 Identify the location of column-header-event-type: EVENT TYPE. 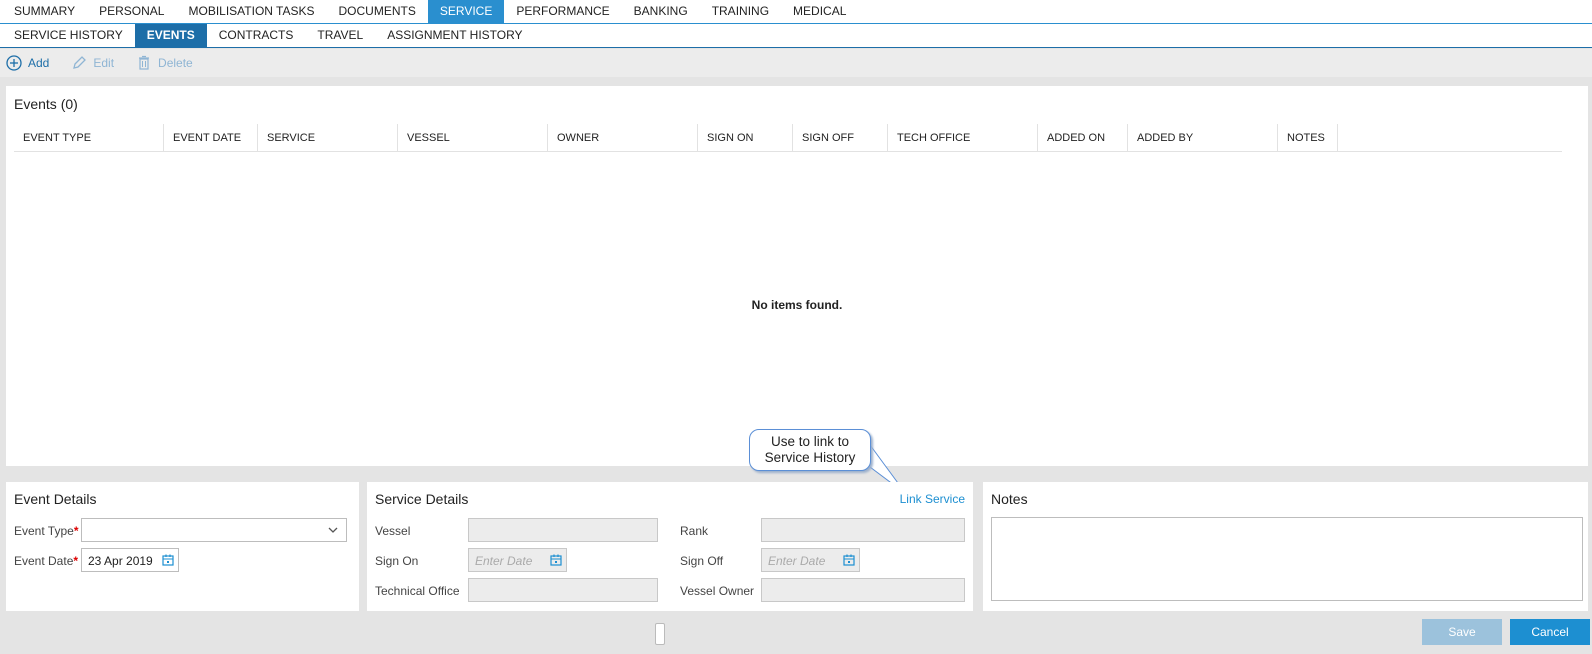
(89, 138).